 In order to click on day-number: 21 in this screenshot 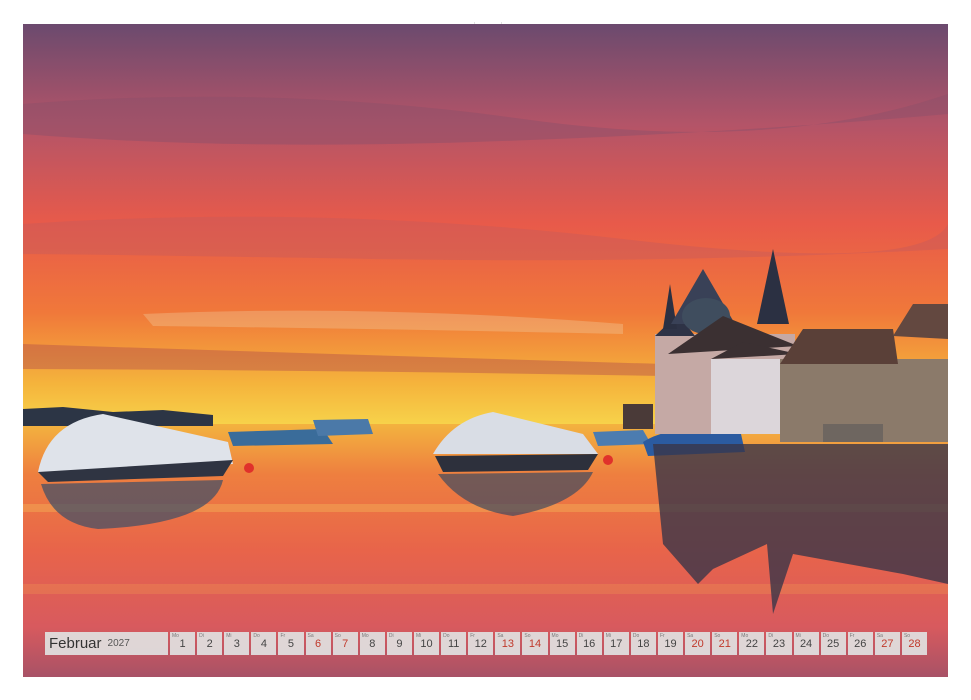, I will do `click(724, 644)`.